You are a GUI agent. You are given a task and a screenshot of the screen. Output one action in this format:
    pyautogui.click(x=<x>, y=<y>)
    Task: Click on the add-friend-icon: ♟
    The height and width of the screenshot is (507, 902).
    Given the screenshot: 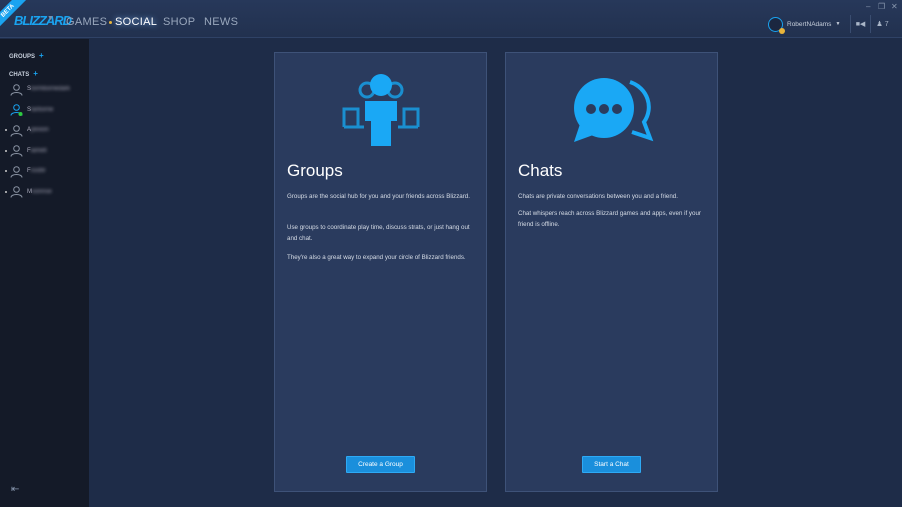 What is the action you would take?
    pyautogui.click(x=879, y=24)
    